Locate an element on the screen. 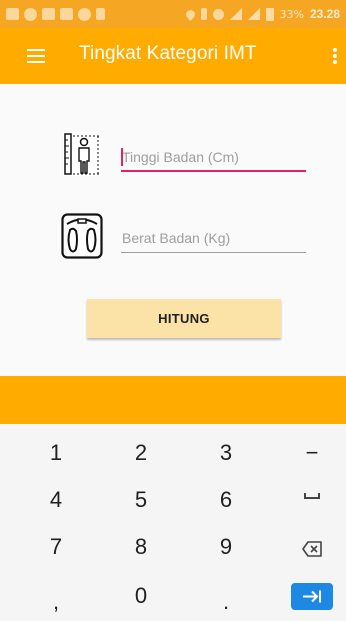 The image size is (346, 621). height-input: Tinggi Badan (Cm) is located at coordinates (213, 157).